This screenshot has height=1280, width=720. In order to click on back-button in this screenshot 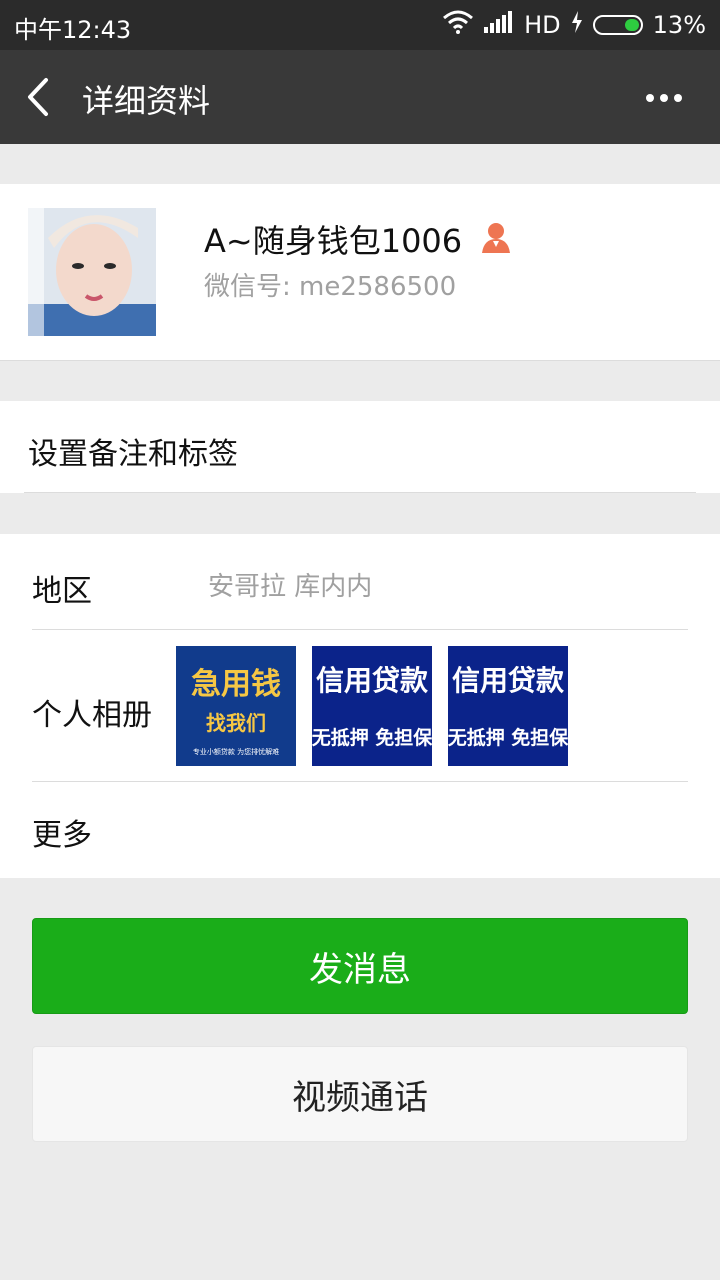, I will do `click(40, 97)`.